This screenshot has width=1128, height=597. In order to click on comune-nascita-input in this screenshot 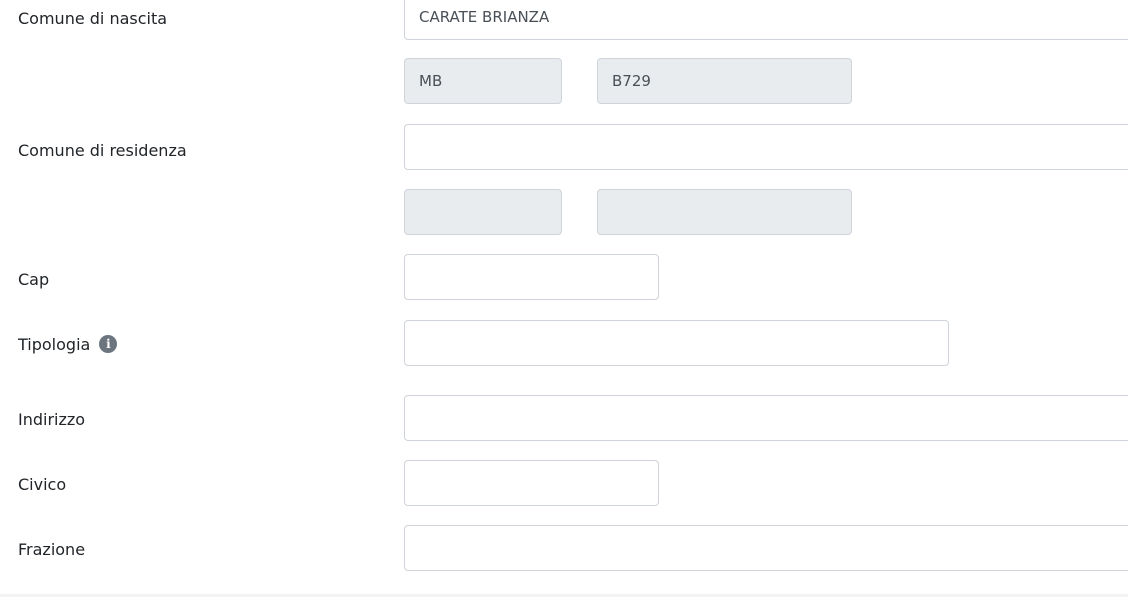, I will do `click(766, 20)`.